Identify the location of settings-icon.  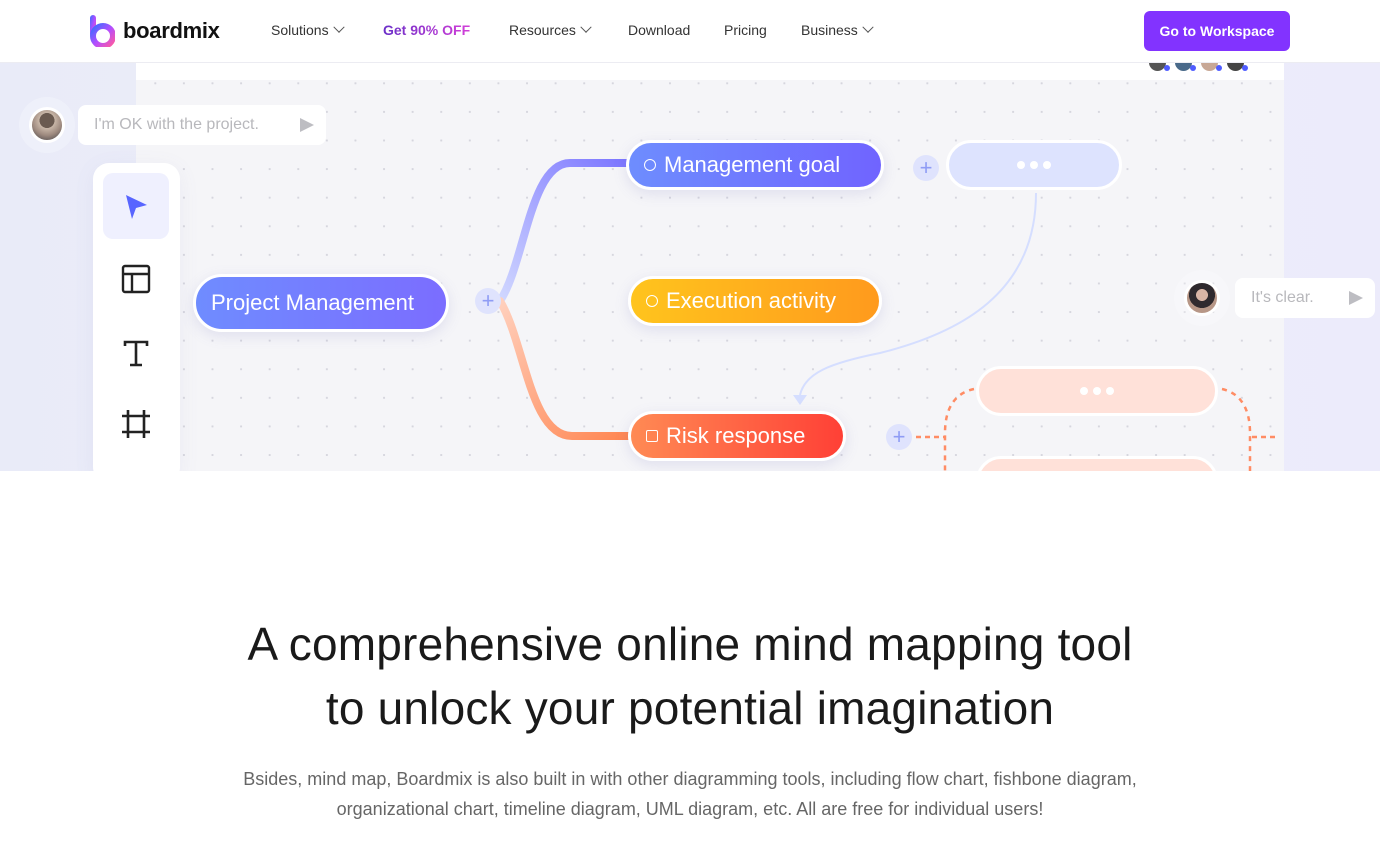
(650, 165).